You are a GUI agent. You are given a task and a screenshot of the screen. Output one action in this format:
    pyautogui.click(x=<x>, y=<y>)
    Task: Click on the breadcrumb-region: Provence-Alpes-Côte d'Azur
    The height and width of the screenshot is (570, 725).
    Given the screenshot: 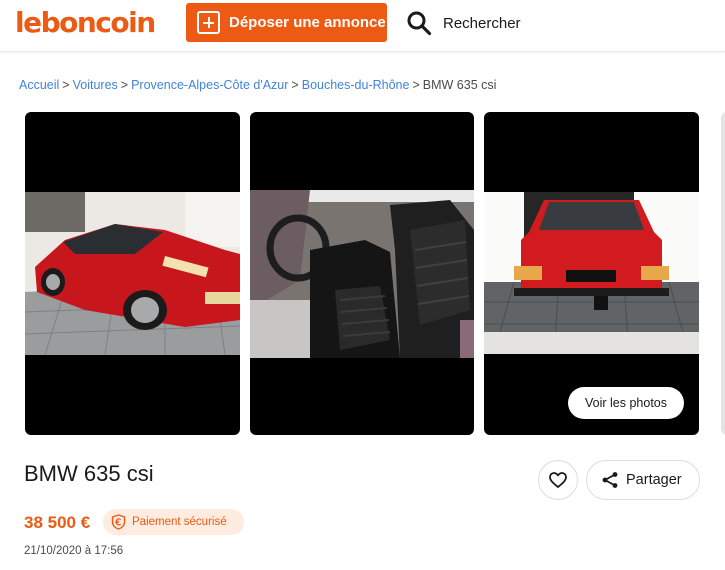 What is the action you would take?
    pyautogui.click(x=209, y=85)
    